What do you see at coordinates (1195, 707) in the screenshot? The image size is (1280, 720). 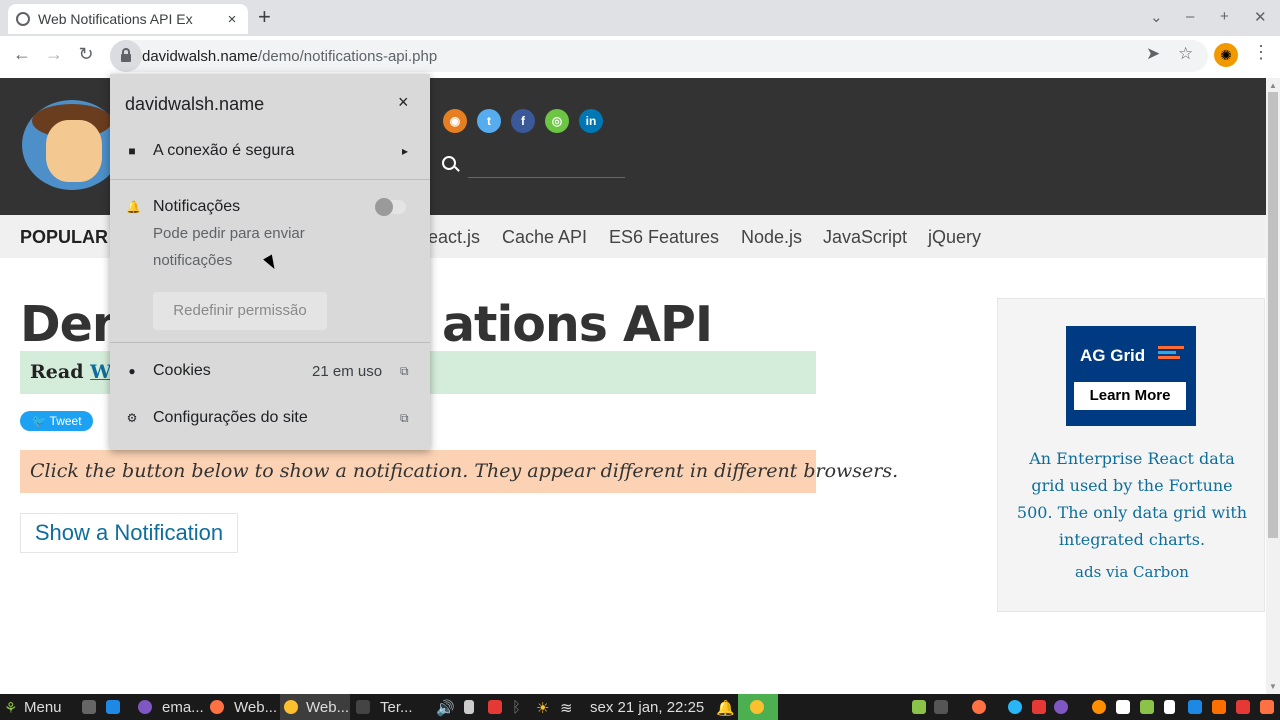 I see `tray-vscode-icon` at bounding box center [1195, 707].